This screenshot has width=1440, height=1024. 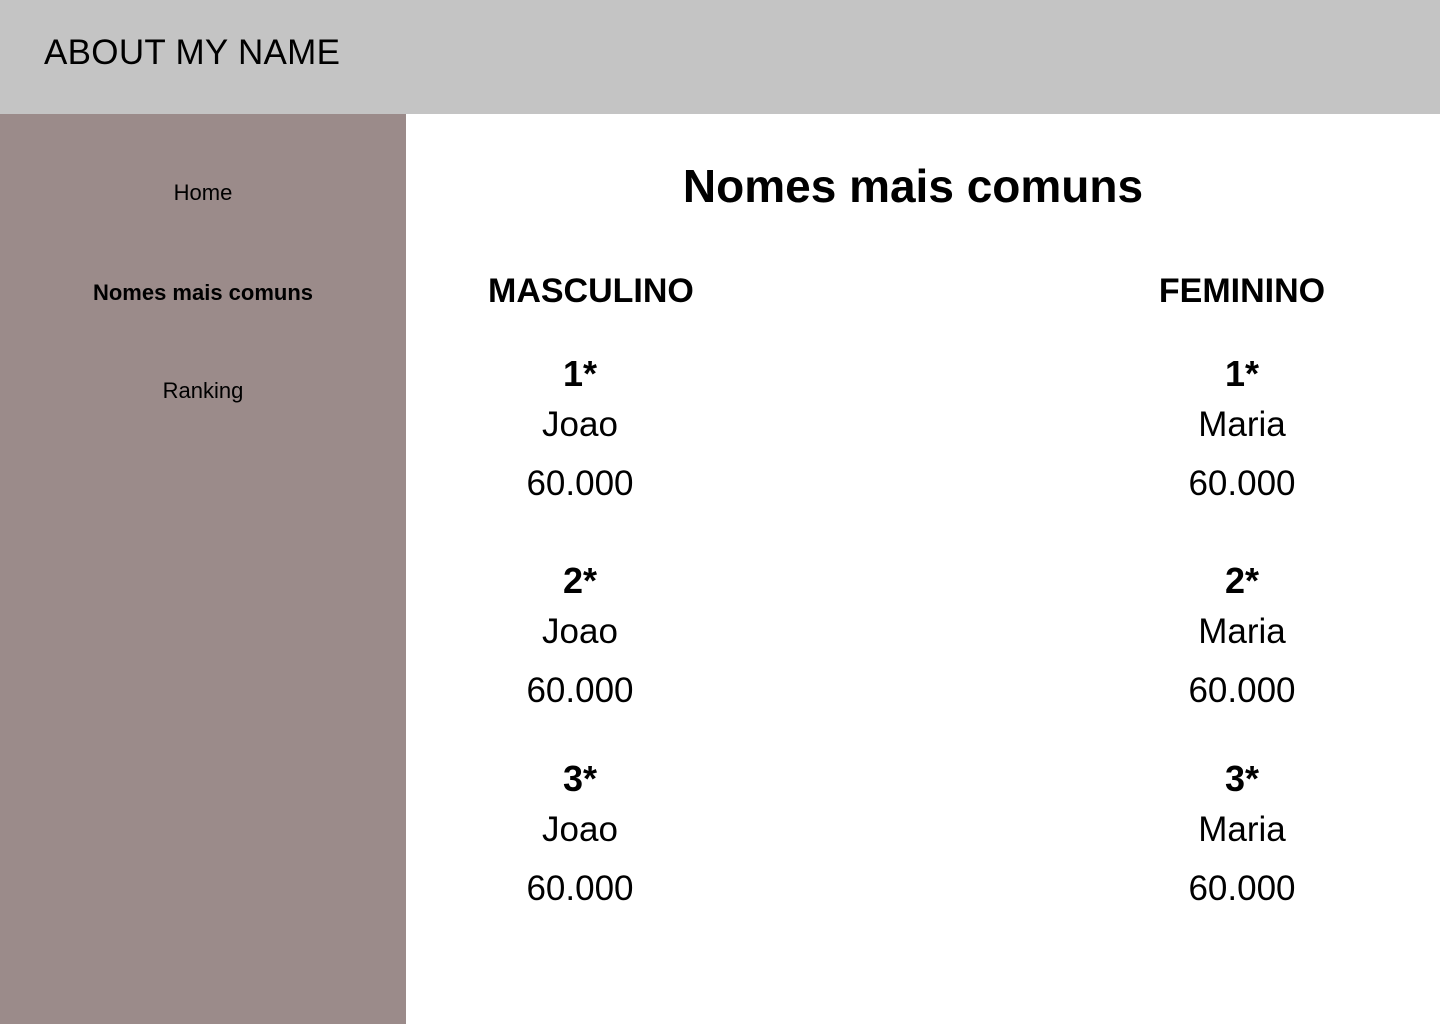 What do you see at coordinates (913, 186) in the screenshot?
I see `page-title: Nomes mais comuns` at bounding box center [913, 186].